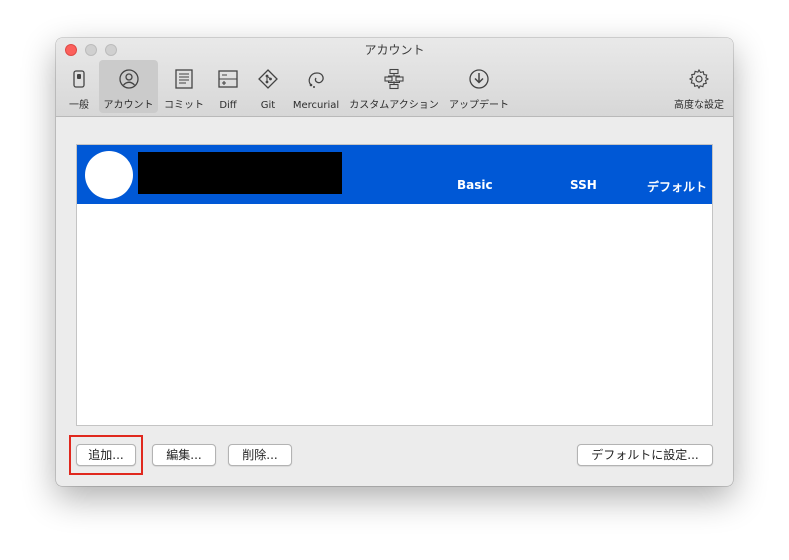  I want to click on toolbar-label-mercurial: Mercurial, so click(316, 105).